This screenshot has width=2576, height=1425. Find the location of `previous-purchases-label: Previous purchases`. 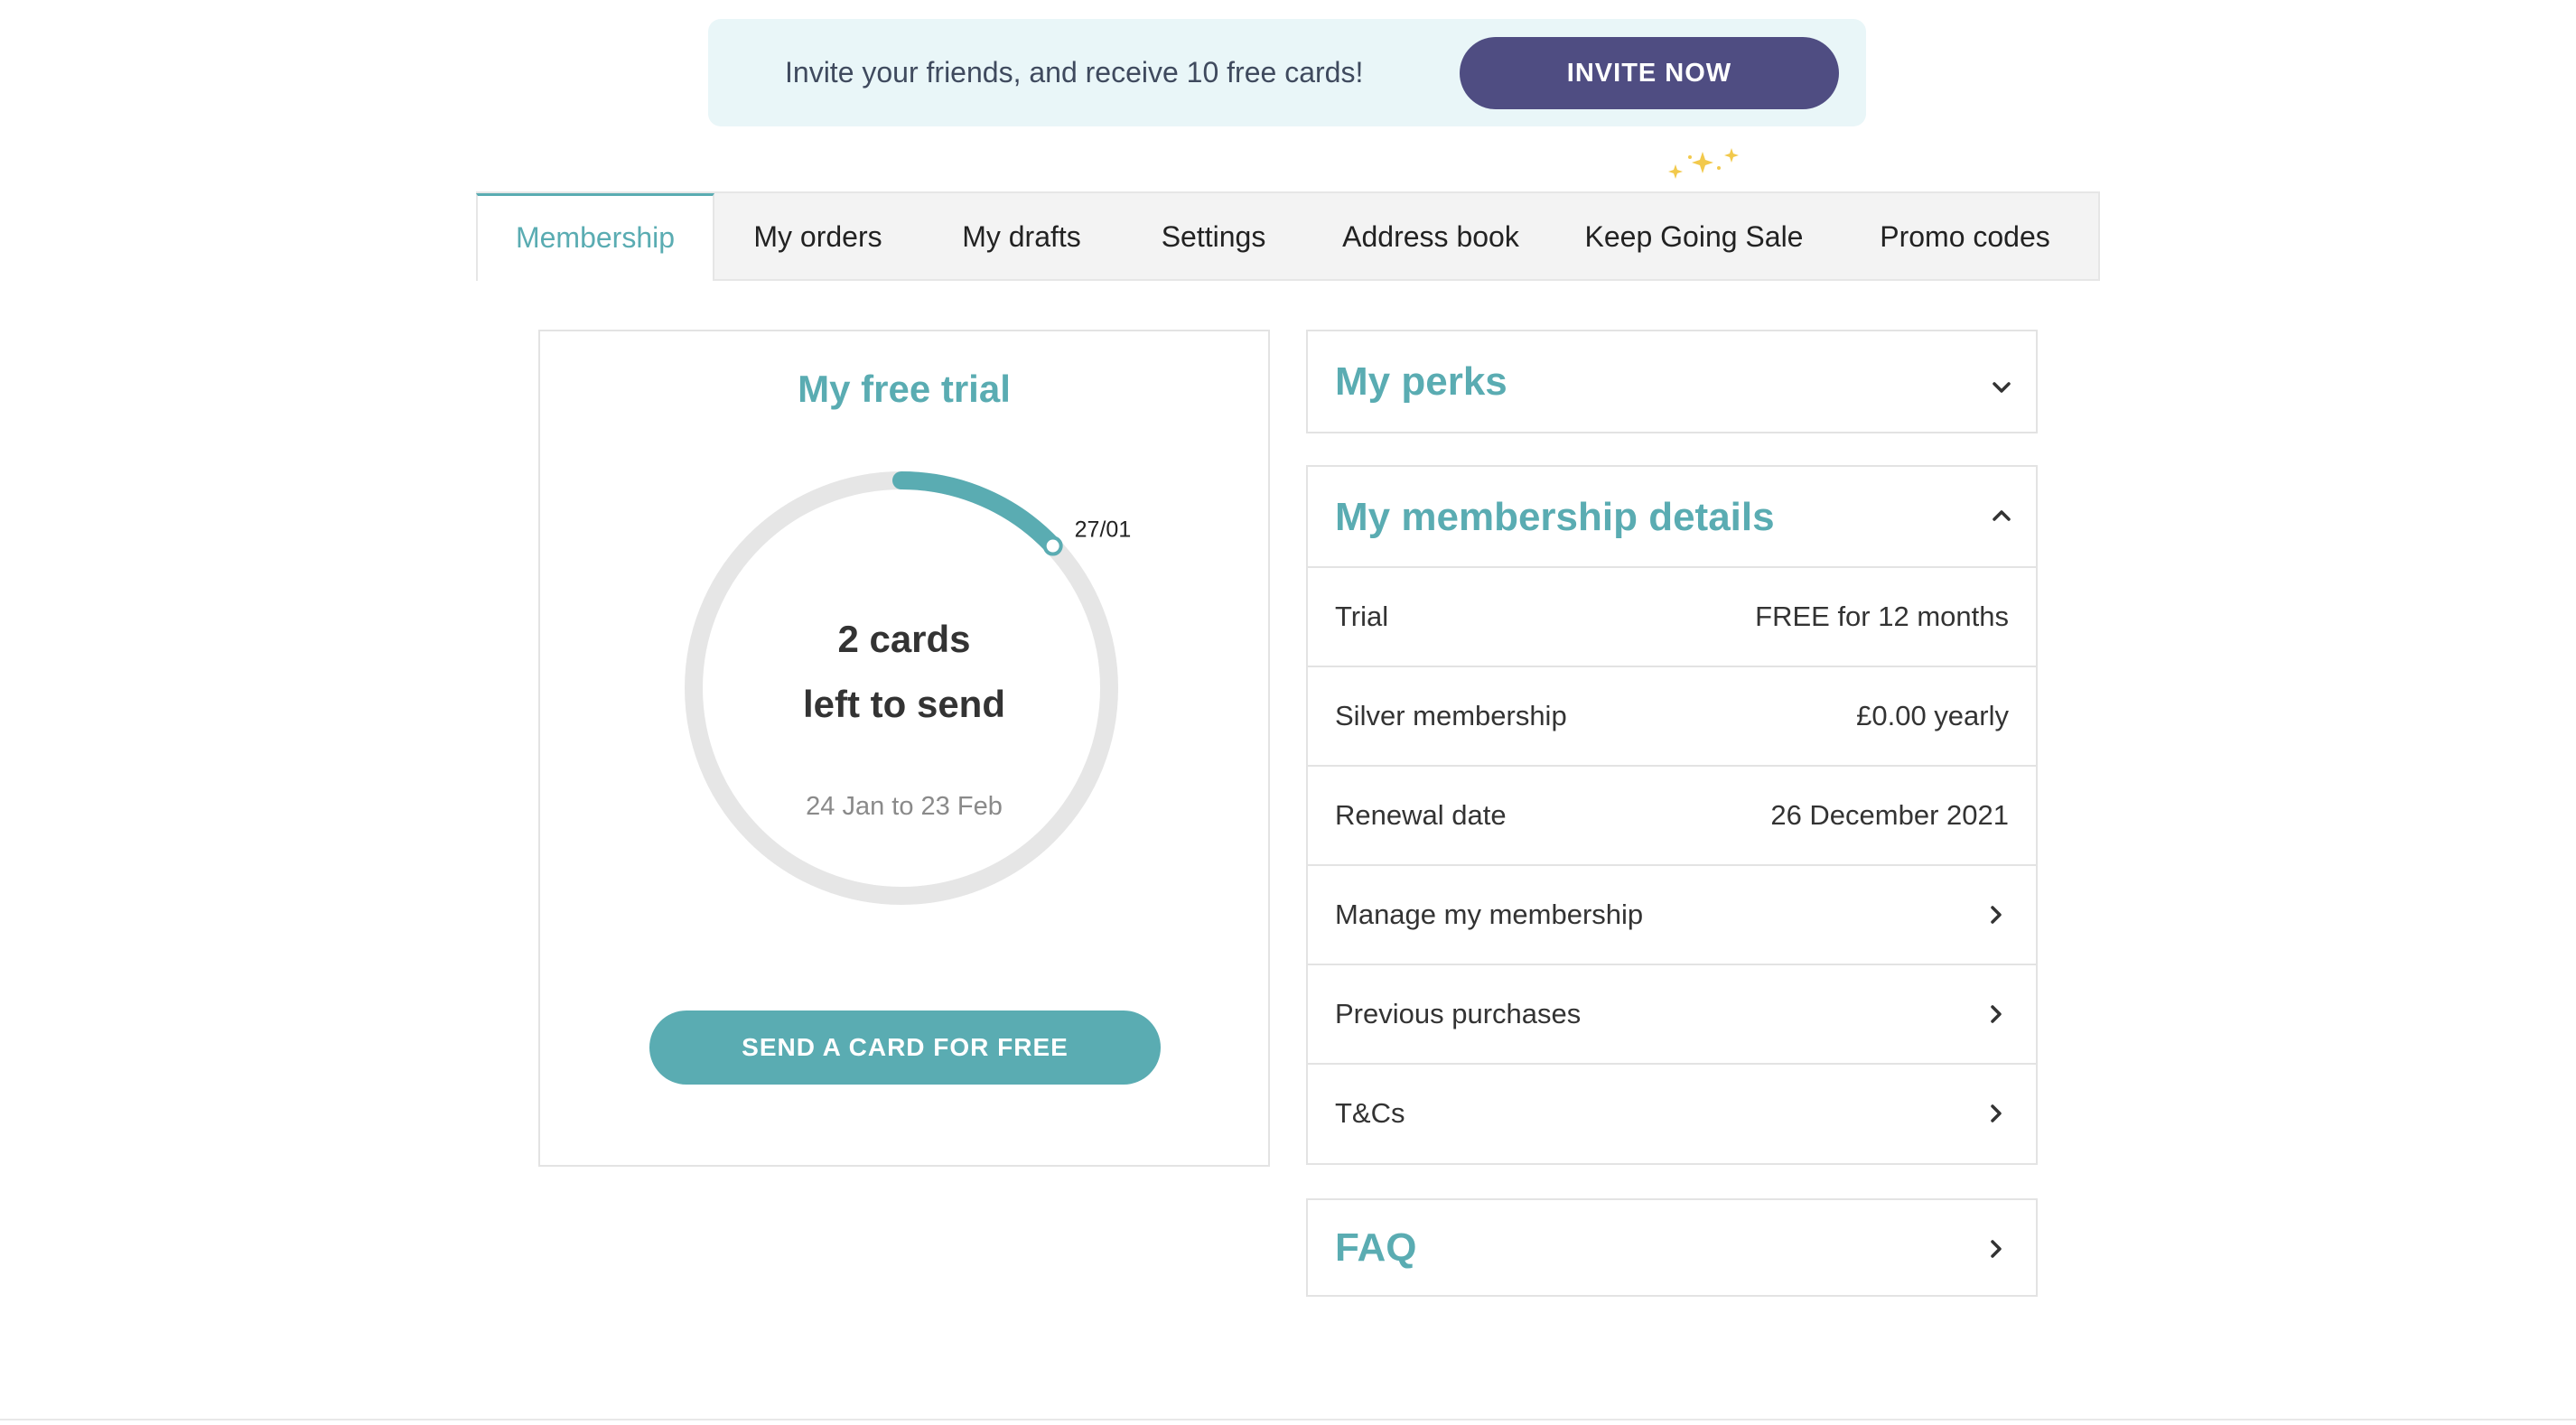

previous-purchases-label: Previous purchases is located at coordinates (1459, 1013).